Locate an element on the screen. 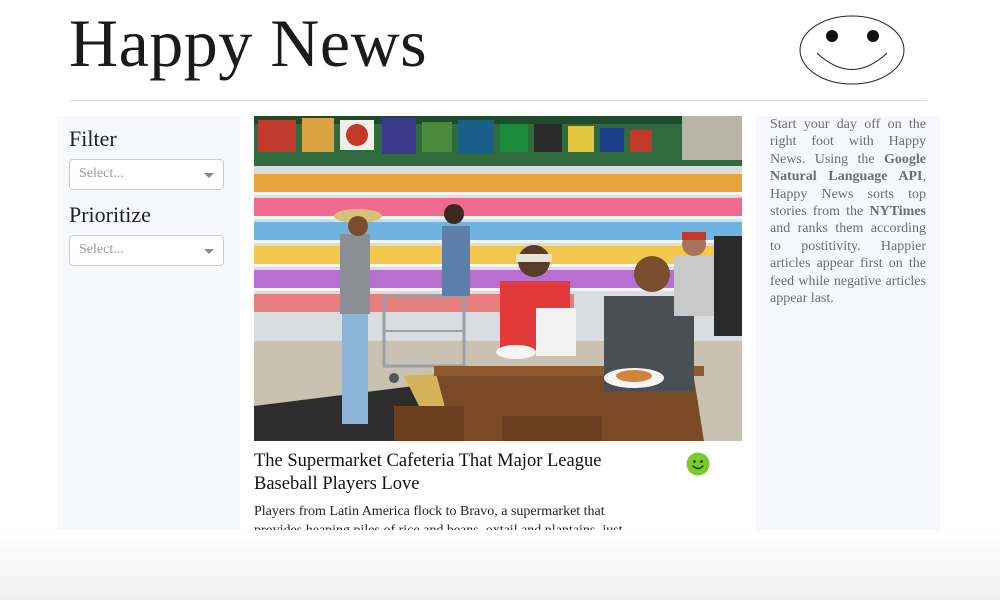 The width and height of the screenshot is (1000, 600). filter-label: Filter is located at coordinates (93, 138).